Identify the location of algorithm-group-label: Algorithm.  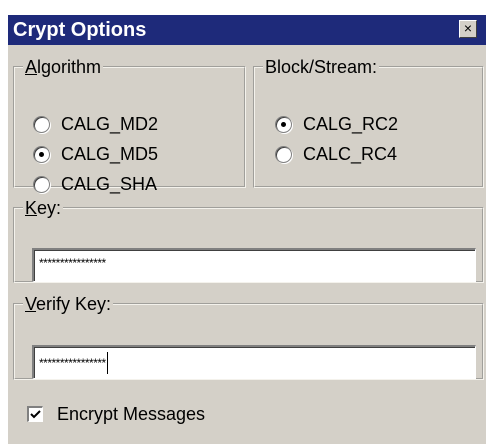
(63, 67).